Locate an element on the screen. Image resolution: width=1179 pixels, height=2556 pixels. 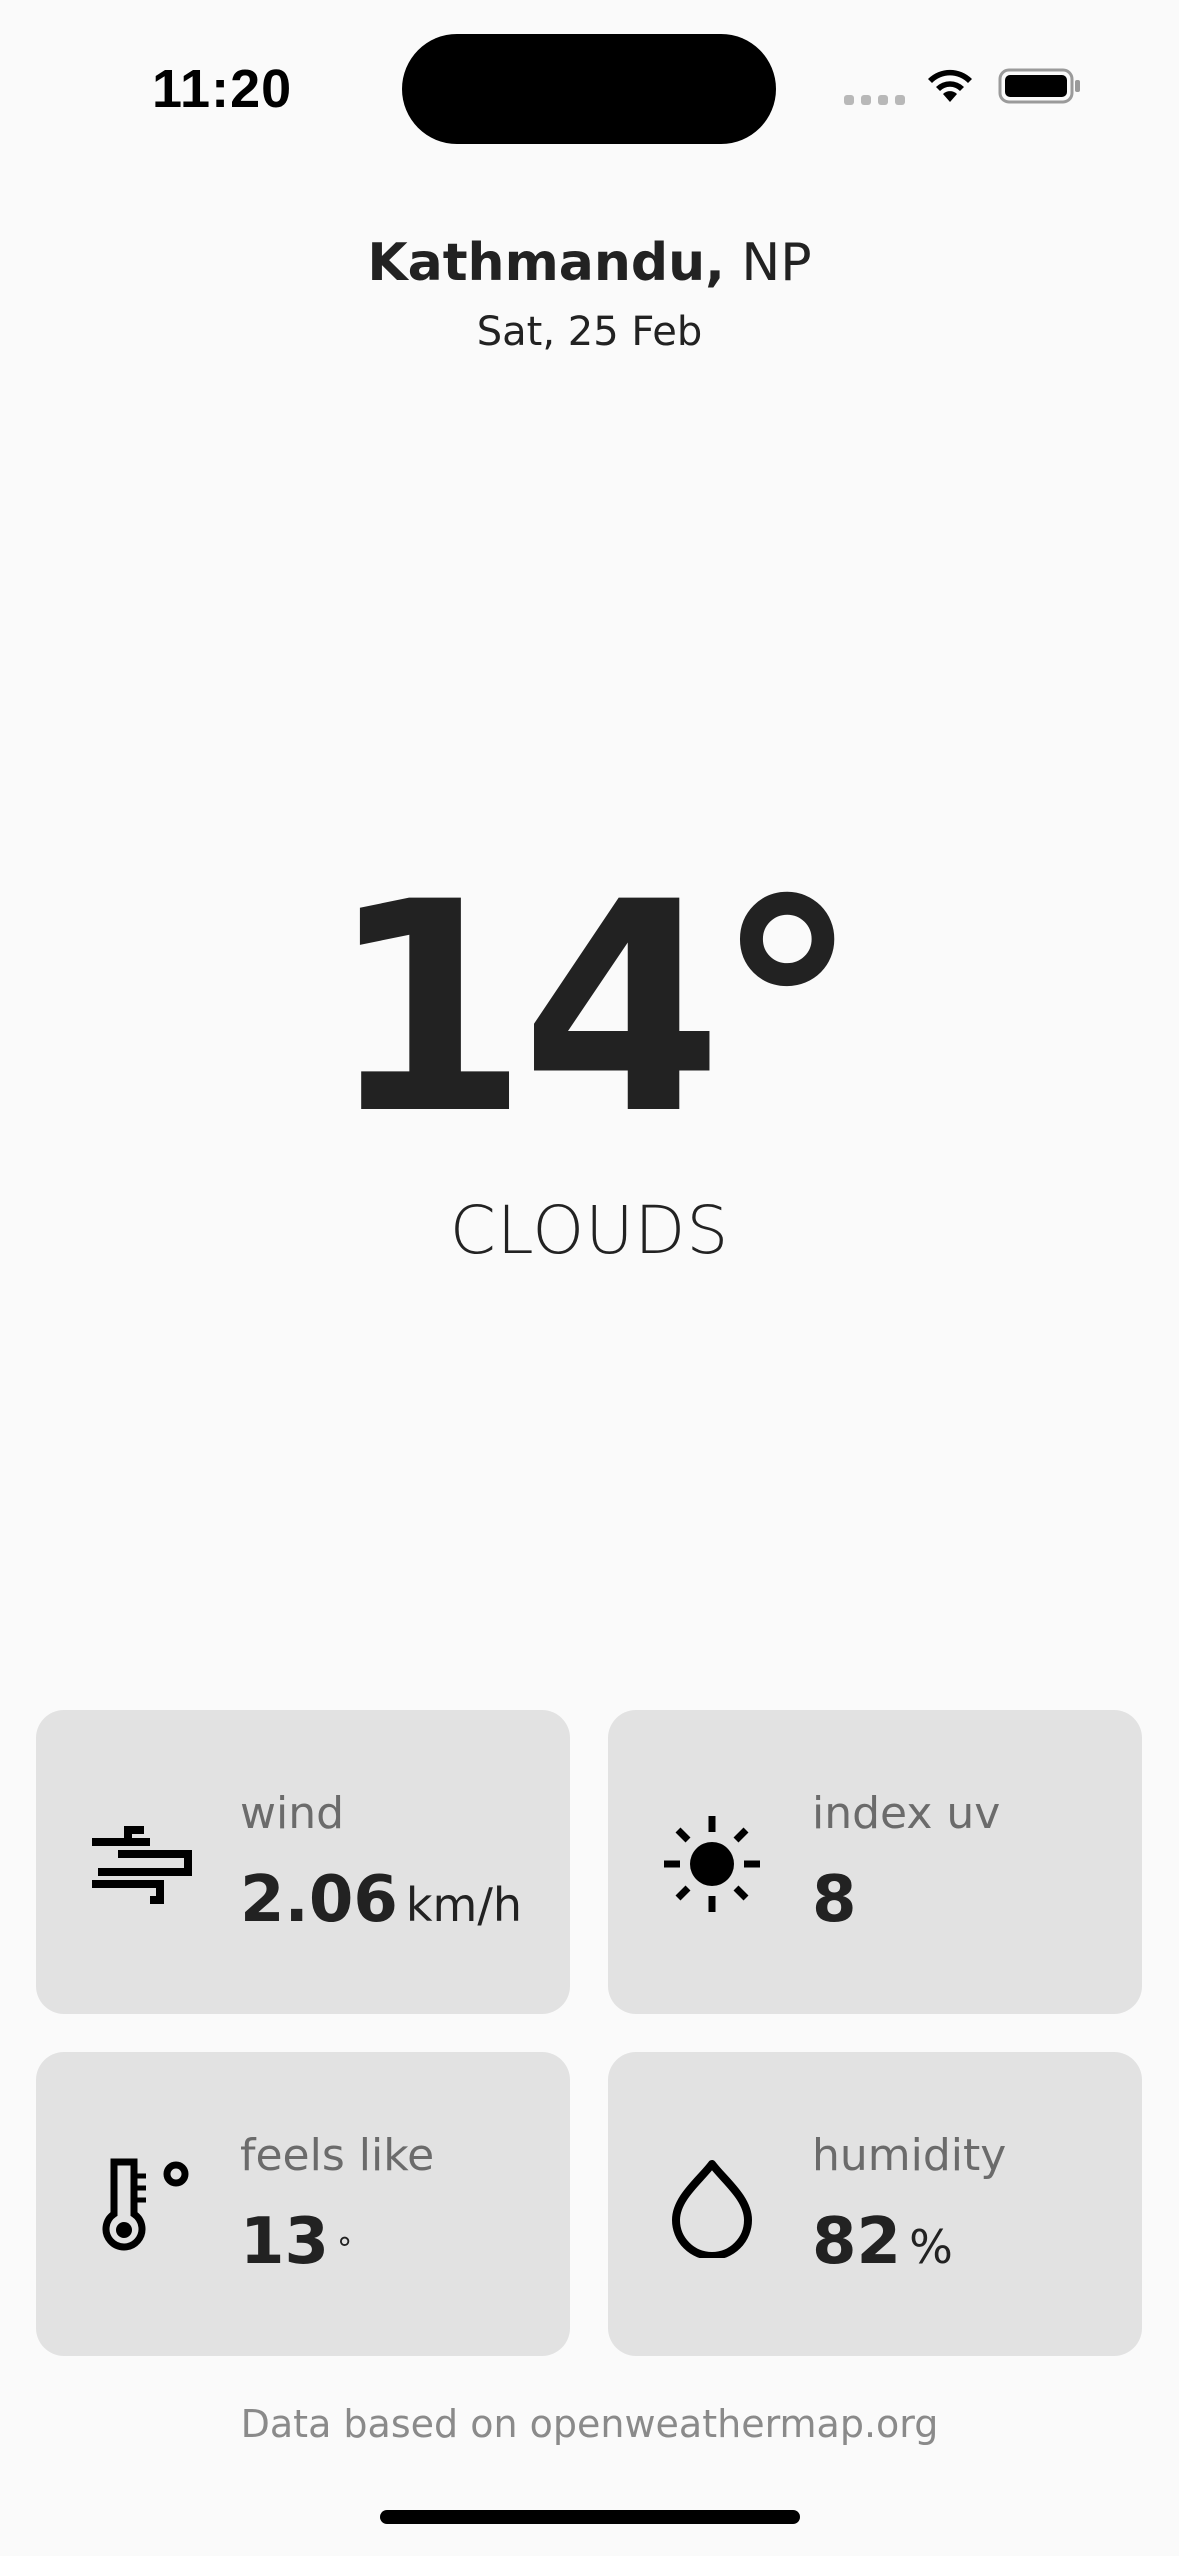
country-code: NP is located at coordinates (776, 263).